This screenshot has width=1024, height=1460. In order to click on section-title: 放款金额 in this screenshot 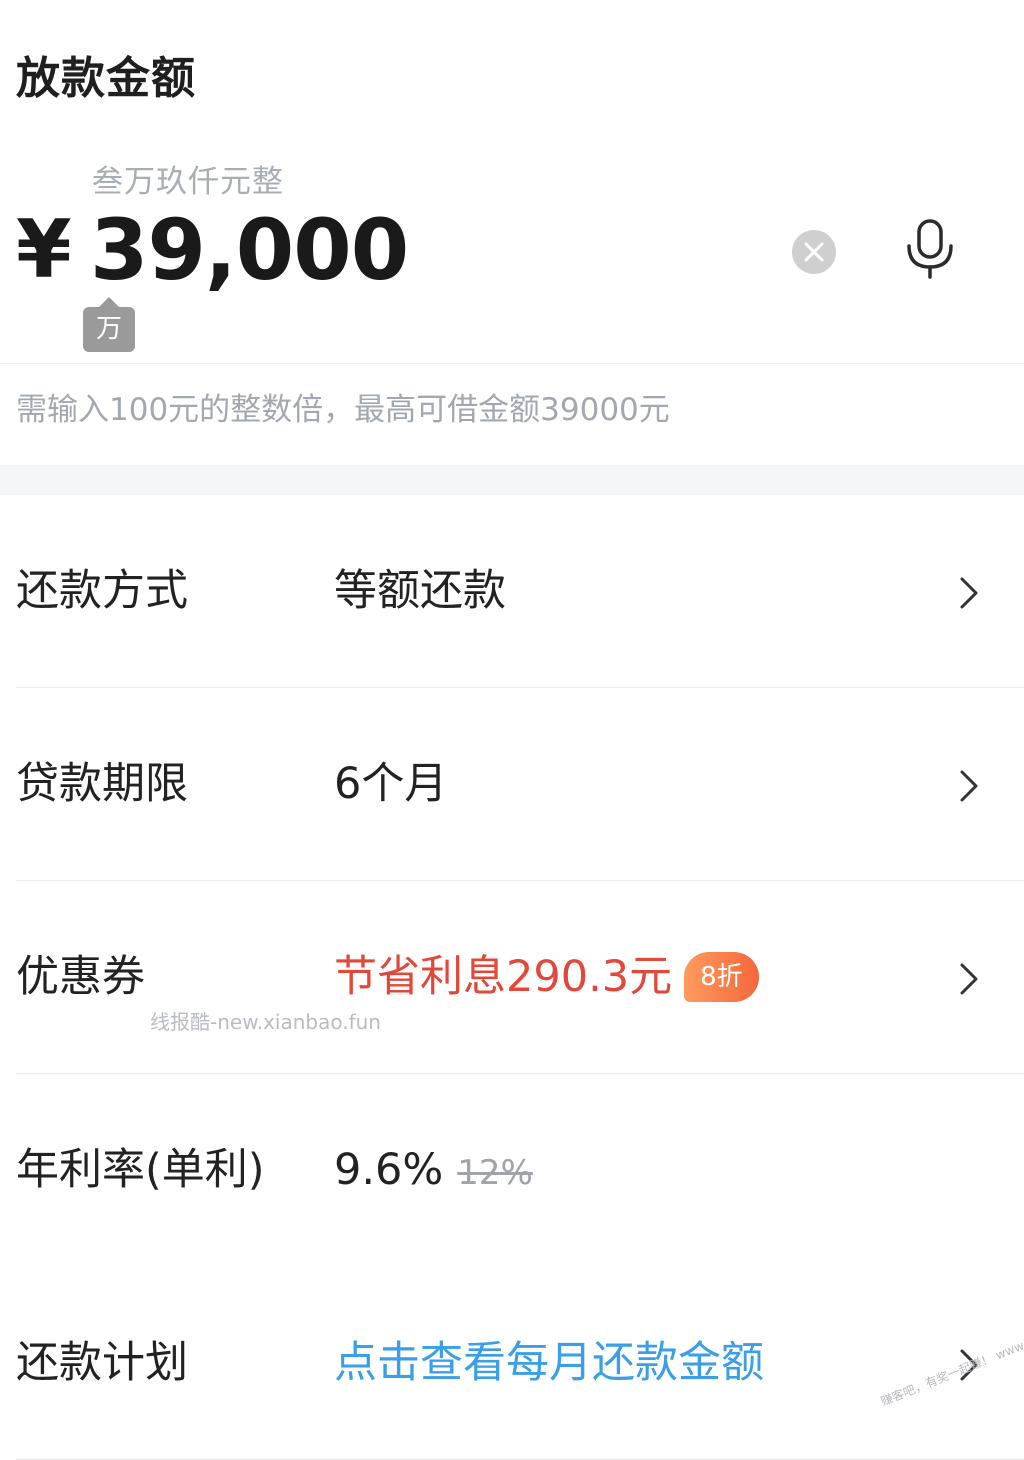, I will do `click(106, 78)`.